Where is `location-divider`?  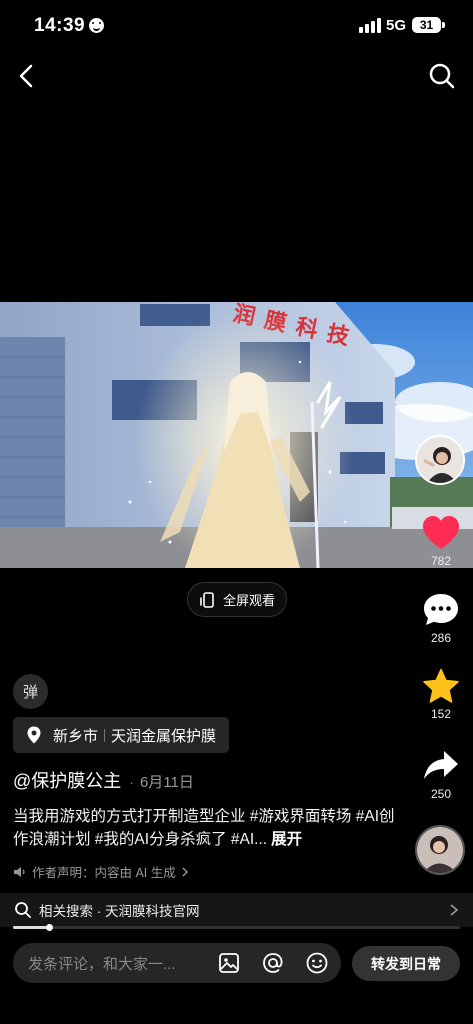
location-divider is located at coordinates (105, 735).